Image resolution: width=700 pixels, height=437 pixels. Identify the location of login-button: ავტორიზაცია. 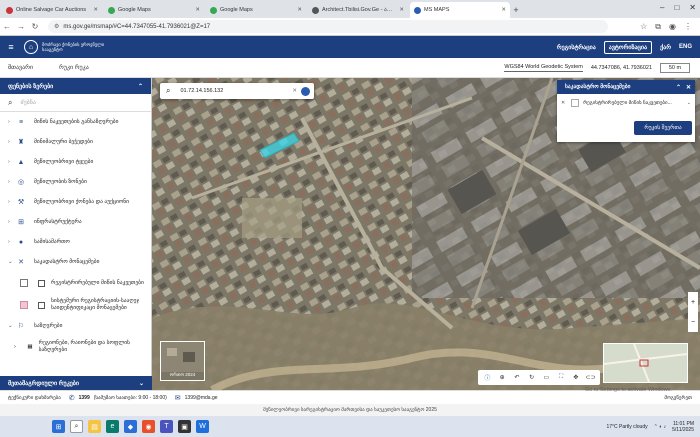
(628, 47).